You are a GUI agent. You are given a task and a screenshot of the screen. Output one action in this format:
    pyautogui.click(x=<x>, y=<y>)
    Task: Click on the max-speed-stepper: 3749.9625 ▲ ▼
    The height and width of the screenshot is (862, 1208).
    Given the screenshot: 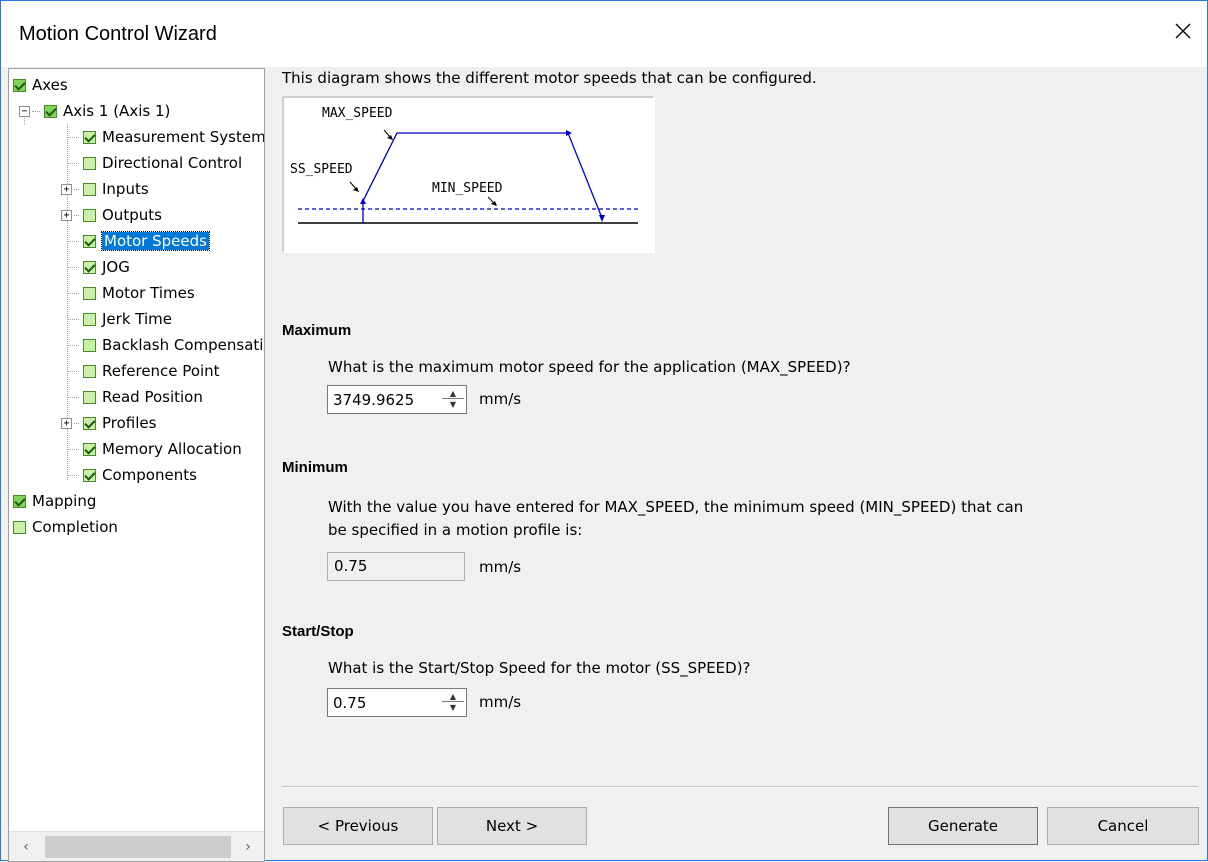 What is the action you would take?
    pyautogui.click(x=397, y=399)
    